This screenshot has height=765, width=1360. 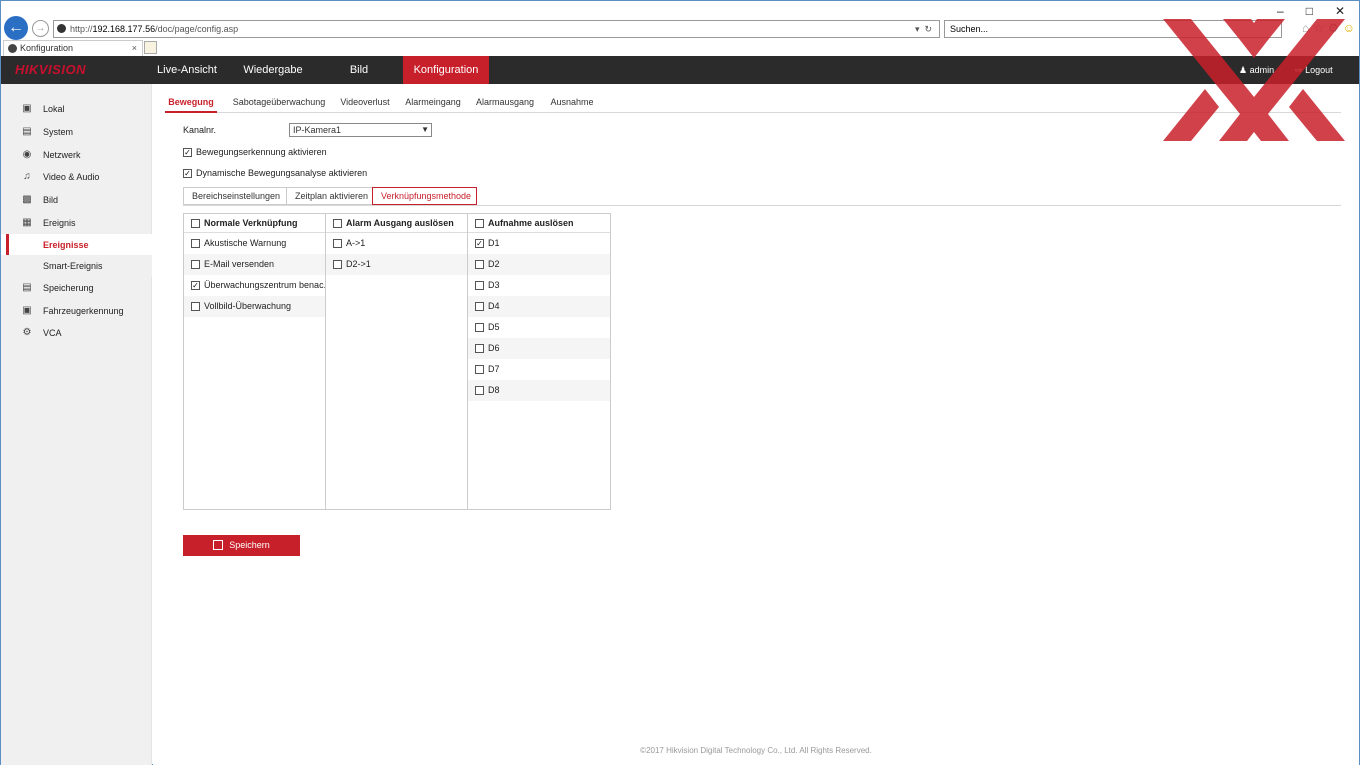 What do you see at coordinates (52, 333) in the screenshot?
I see `sidebar-item-label: VCA` at bounding box center [52, 333].